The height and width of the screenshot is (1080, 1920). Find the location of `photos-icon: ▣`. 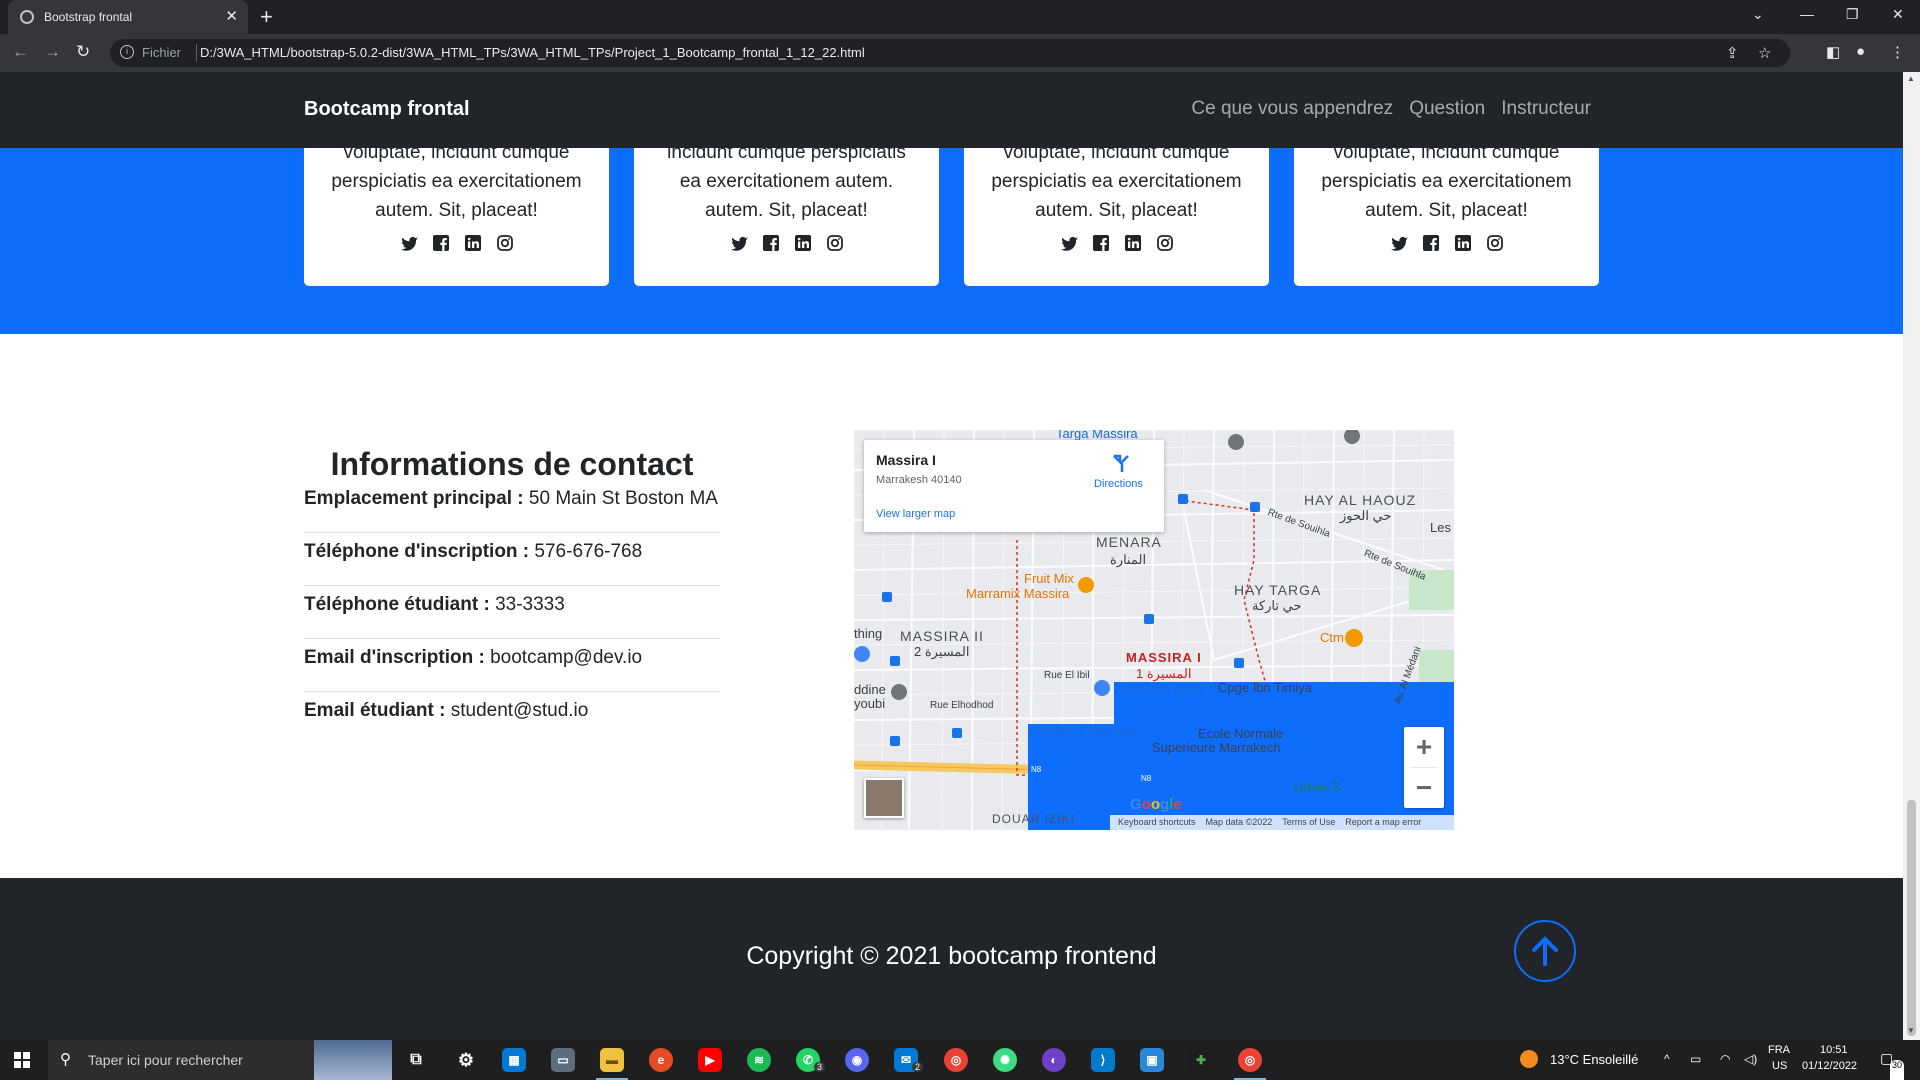

photos-icon: ▣ is located at coordinates (1152, 1060).